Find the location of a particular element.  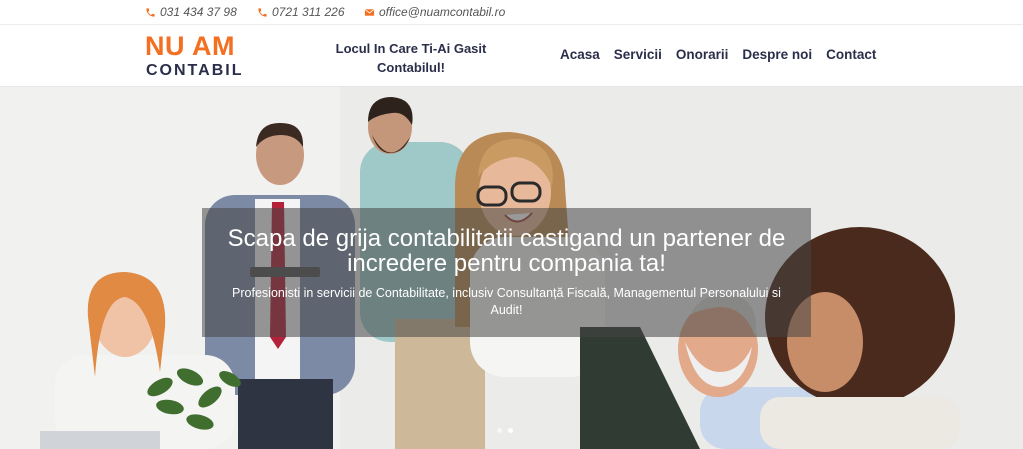

email-contact: office@nuamcontabil.ro is located at coordinates (434, 12).